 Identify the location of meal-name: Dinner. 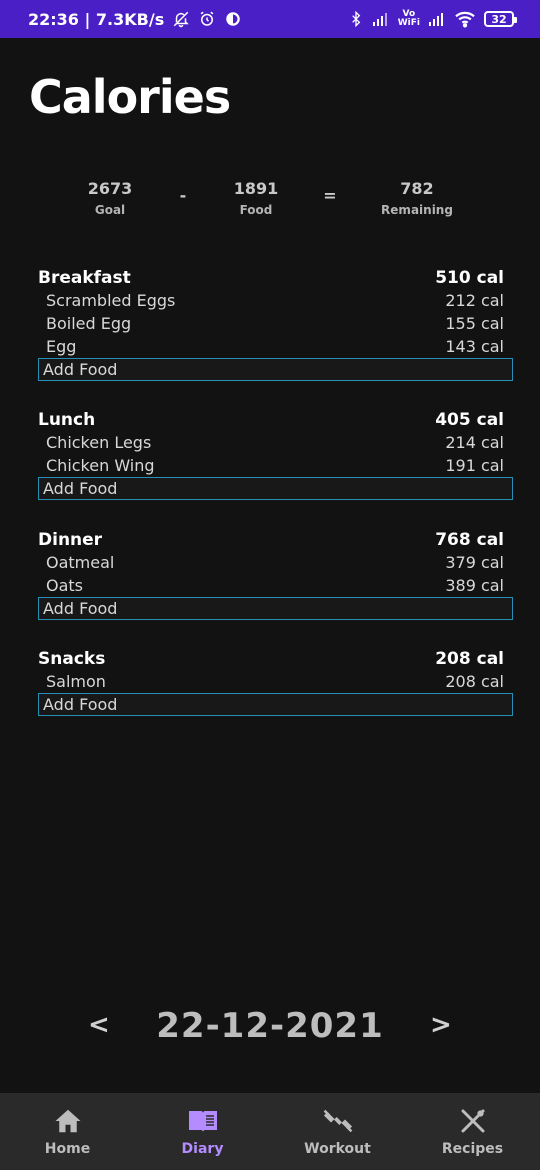
(70, 539).